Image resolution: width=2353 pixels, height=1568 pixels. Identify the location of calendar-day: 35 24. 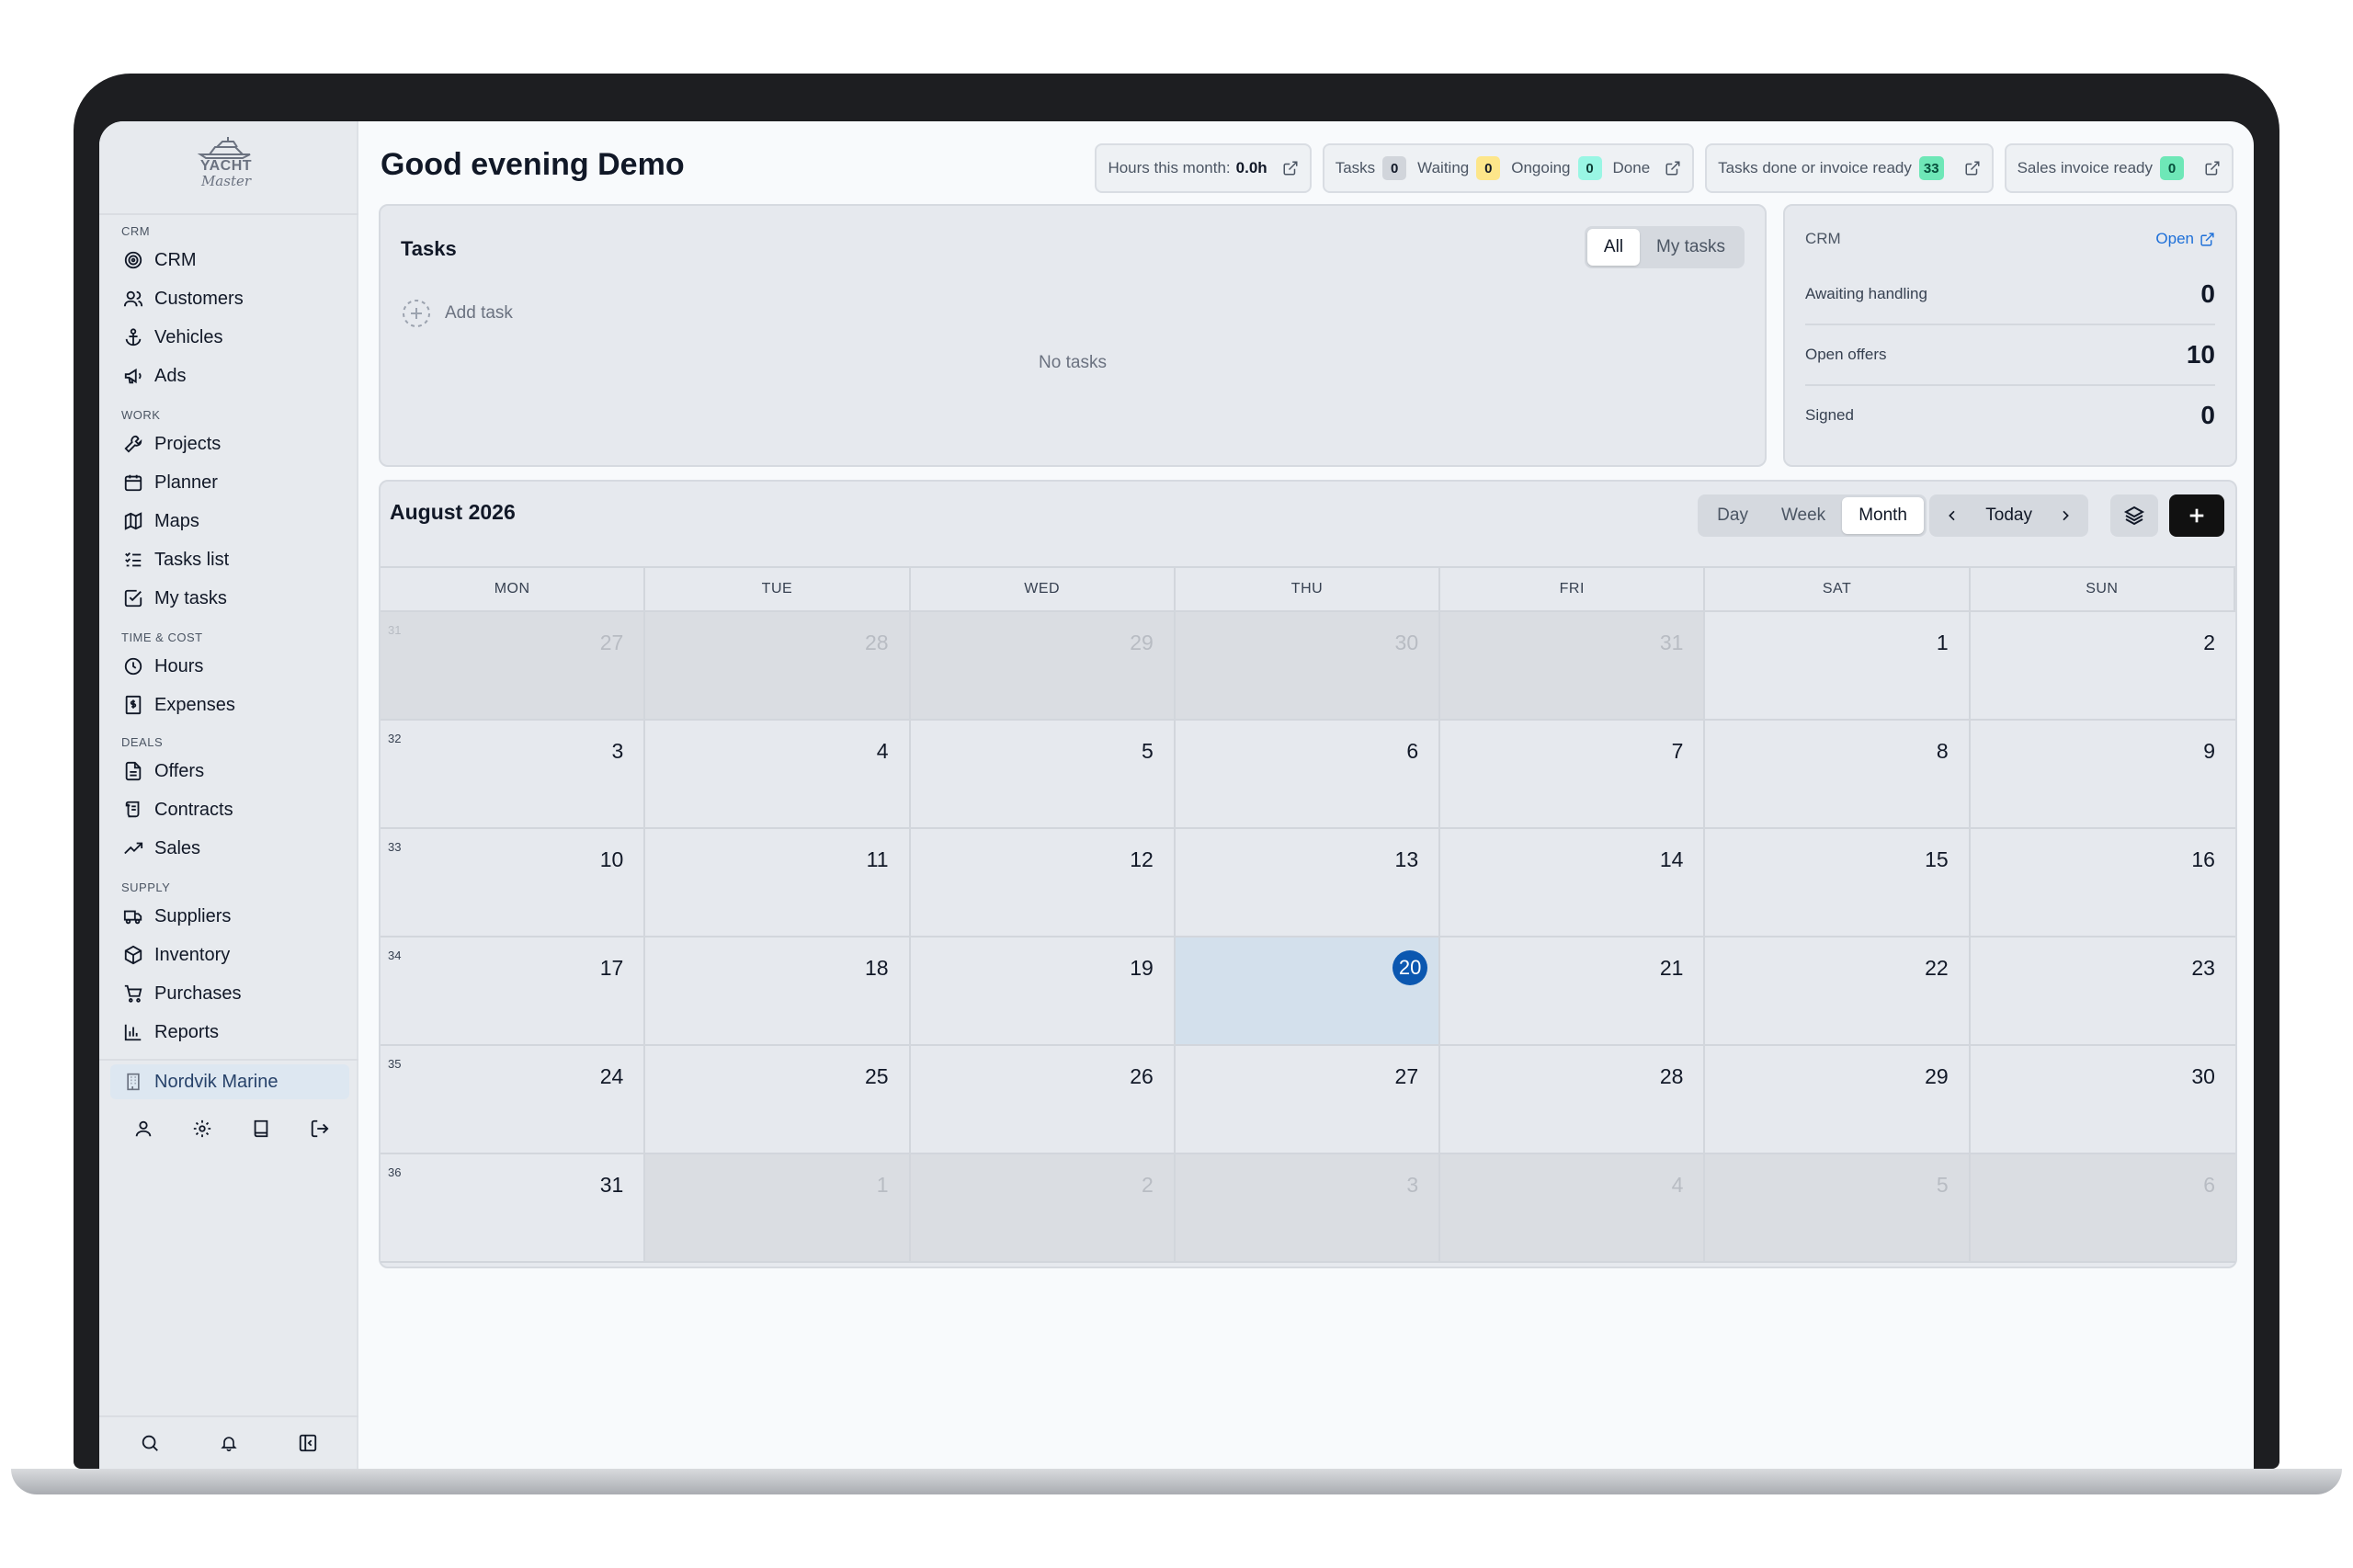
(513, 1100).